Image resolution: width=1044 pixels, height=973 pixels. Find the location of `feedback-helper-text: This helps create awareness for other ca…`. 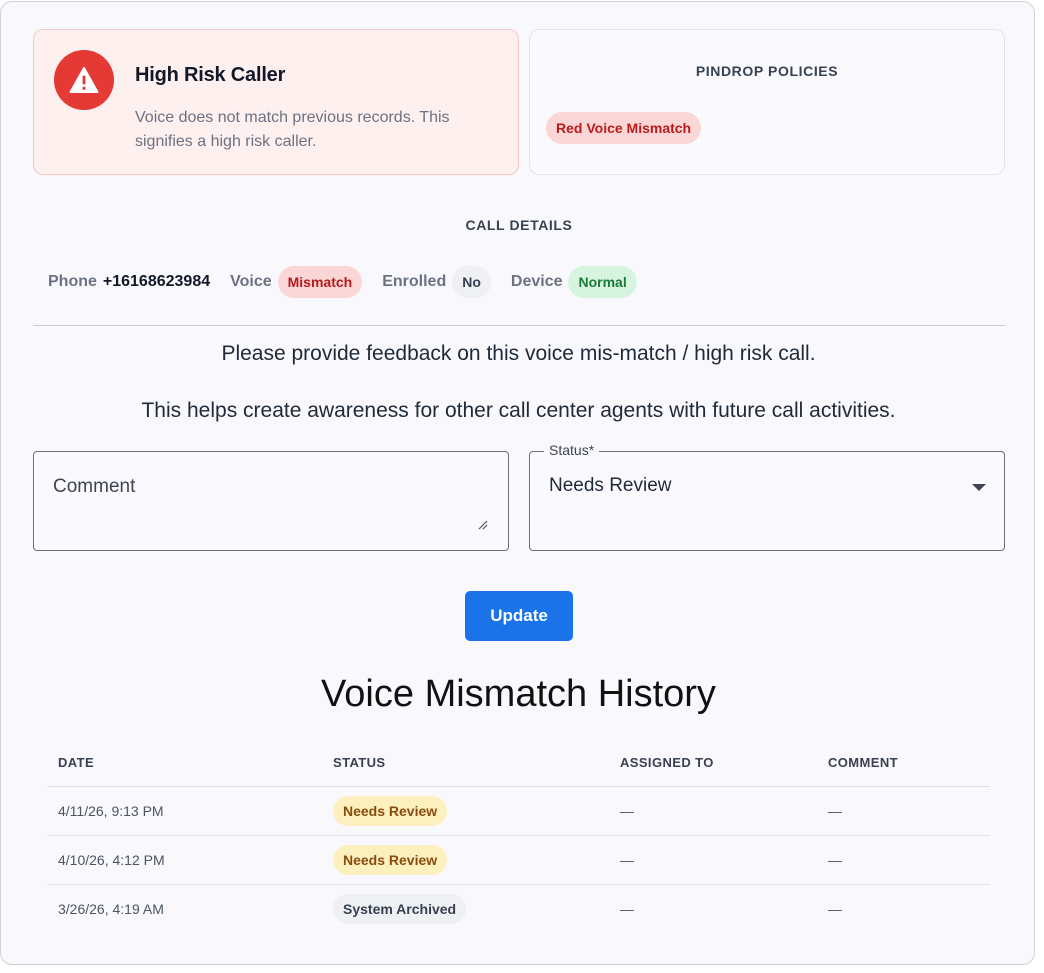

feedback-helper-text: This helps create awareness for other ca… is located at coordinates (518, 410).